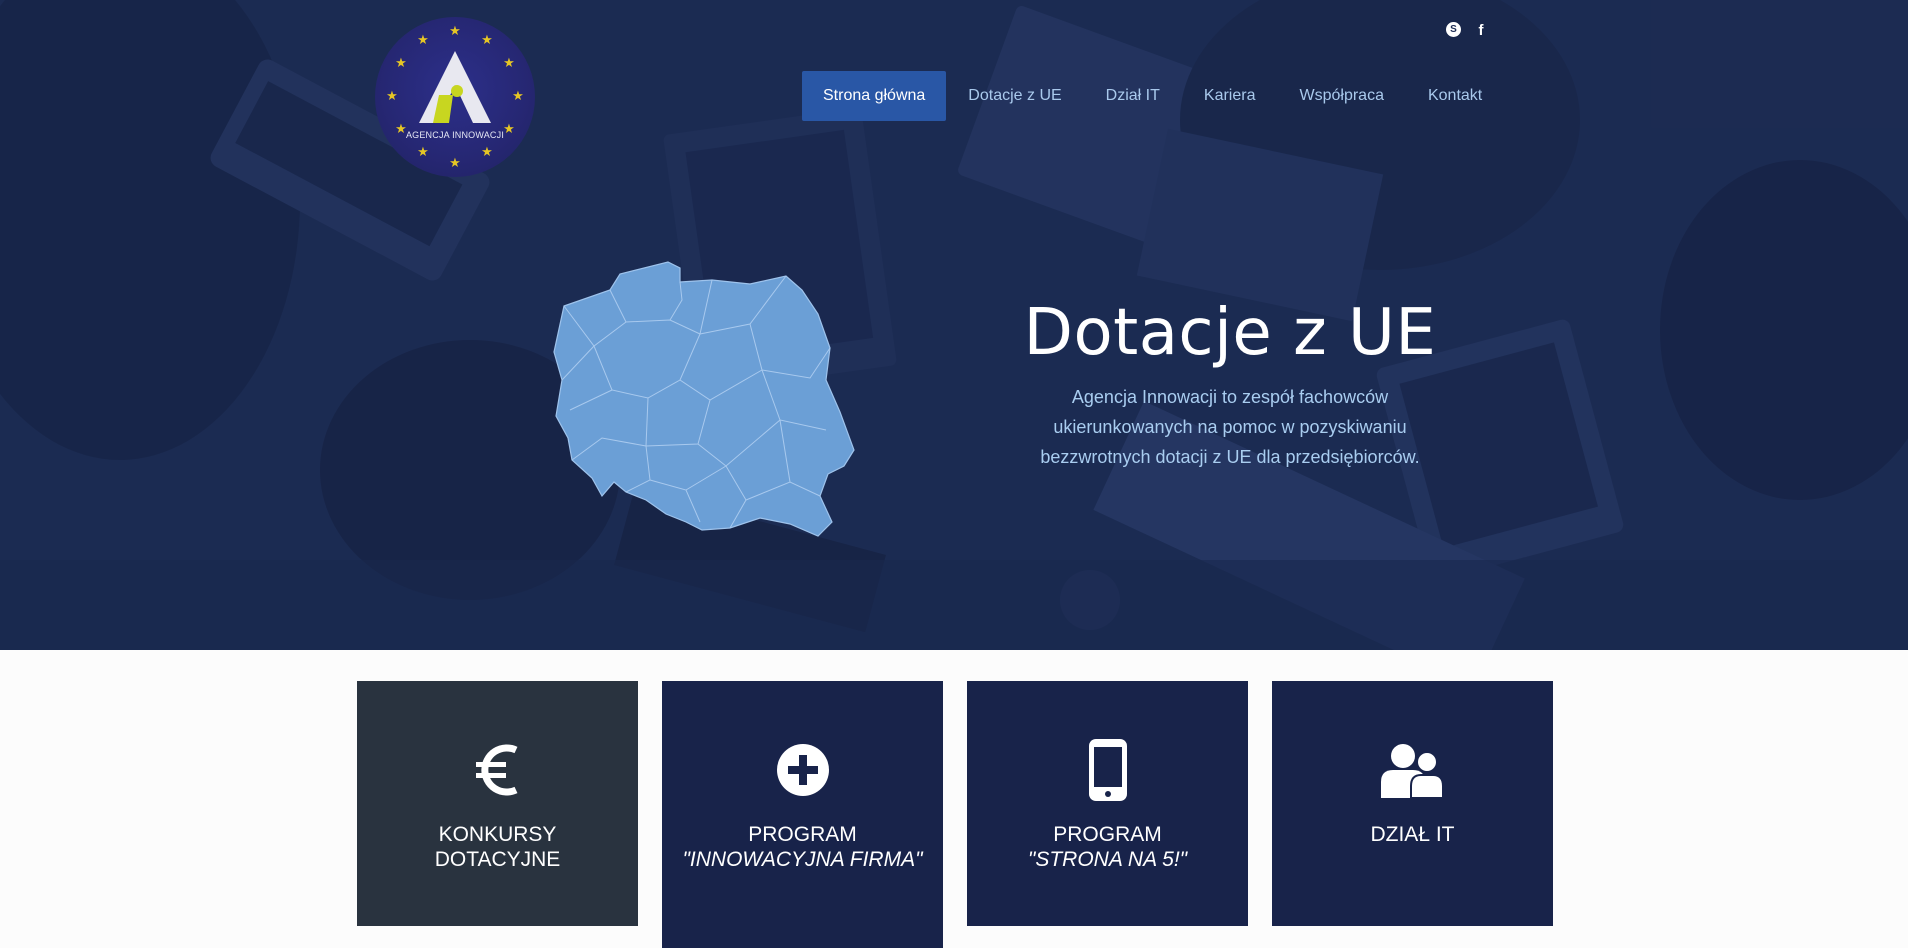  I want to click on card-it-department: DZIAŁ IT, so click(1412, 803).